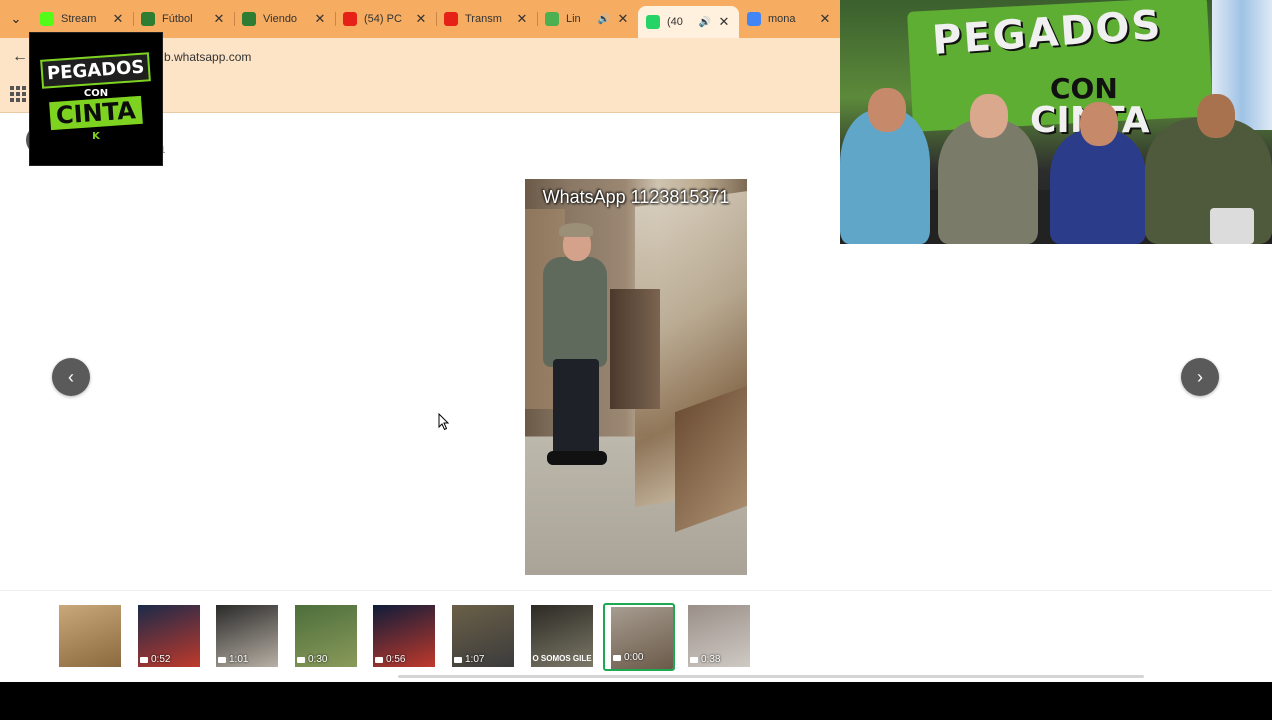  What do you see at coordinates (711, 659) in the screenshot?
I see `duration-label: 0:38` at bounding box center [711, 659].